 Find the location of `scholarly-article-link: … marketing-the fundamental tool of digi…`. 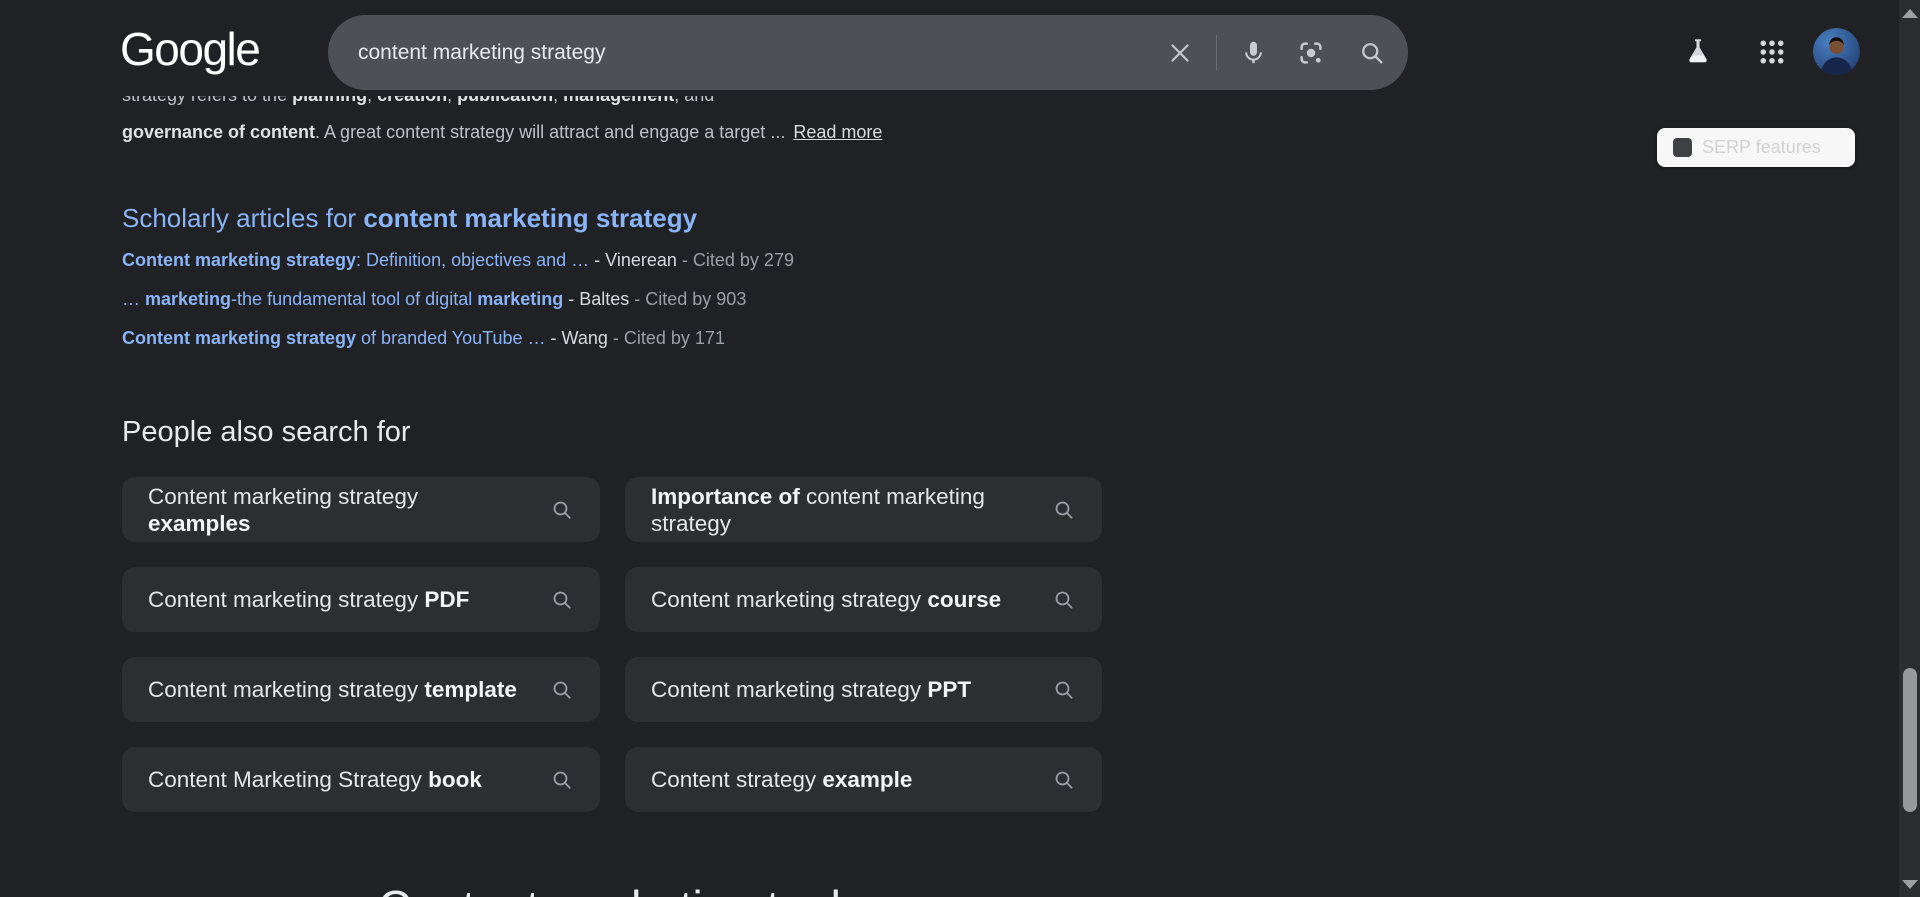

scholarly-article-link: … marketing-the fundamental tool of digi… is located at coordinates (458, 299).